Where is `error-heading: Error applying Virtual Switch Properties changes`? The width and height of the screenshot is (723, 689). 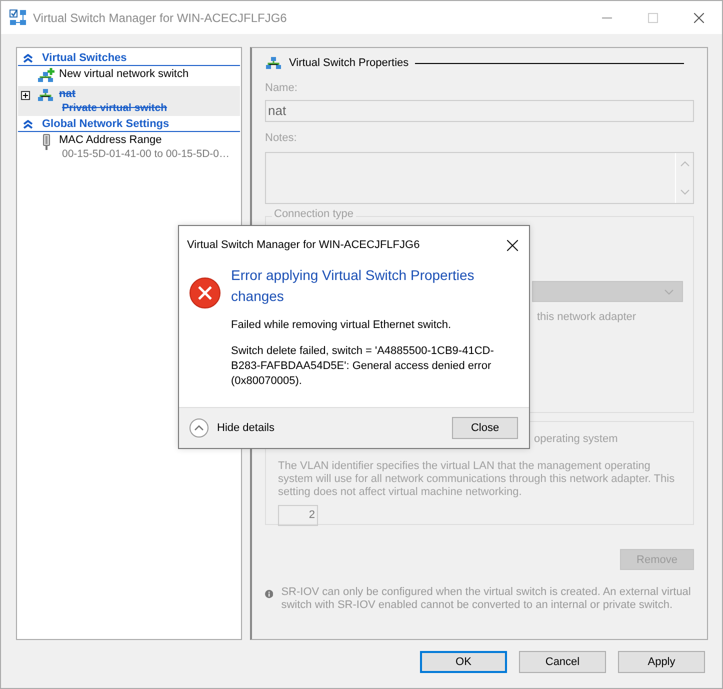
error-heading: Error applying Virtual Switch Properties changes is located at coordinates (353, 286).